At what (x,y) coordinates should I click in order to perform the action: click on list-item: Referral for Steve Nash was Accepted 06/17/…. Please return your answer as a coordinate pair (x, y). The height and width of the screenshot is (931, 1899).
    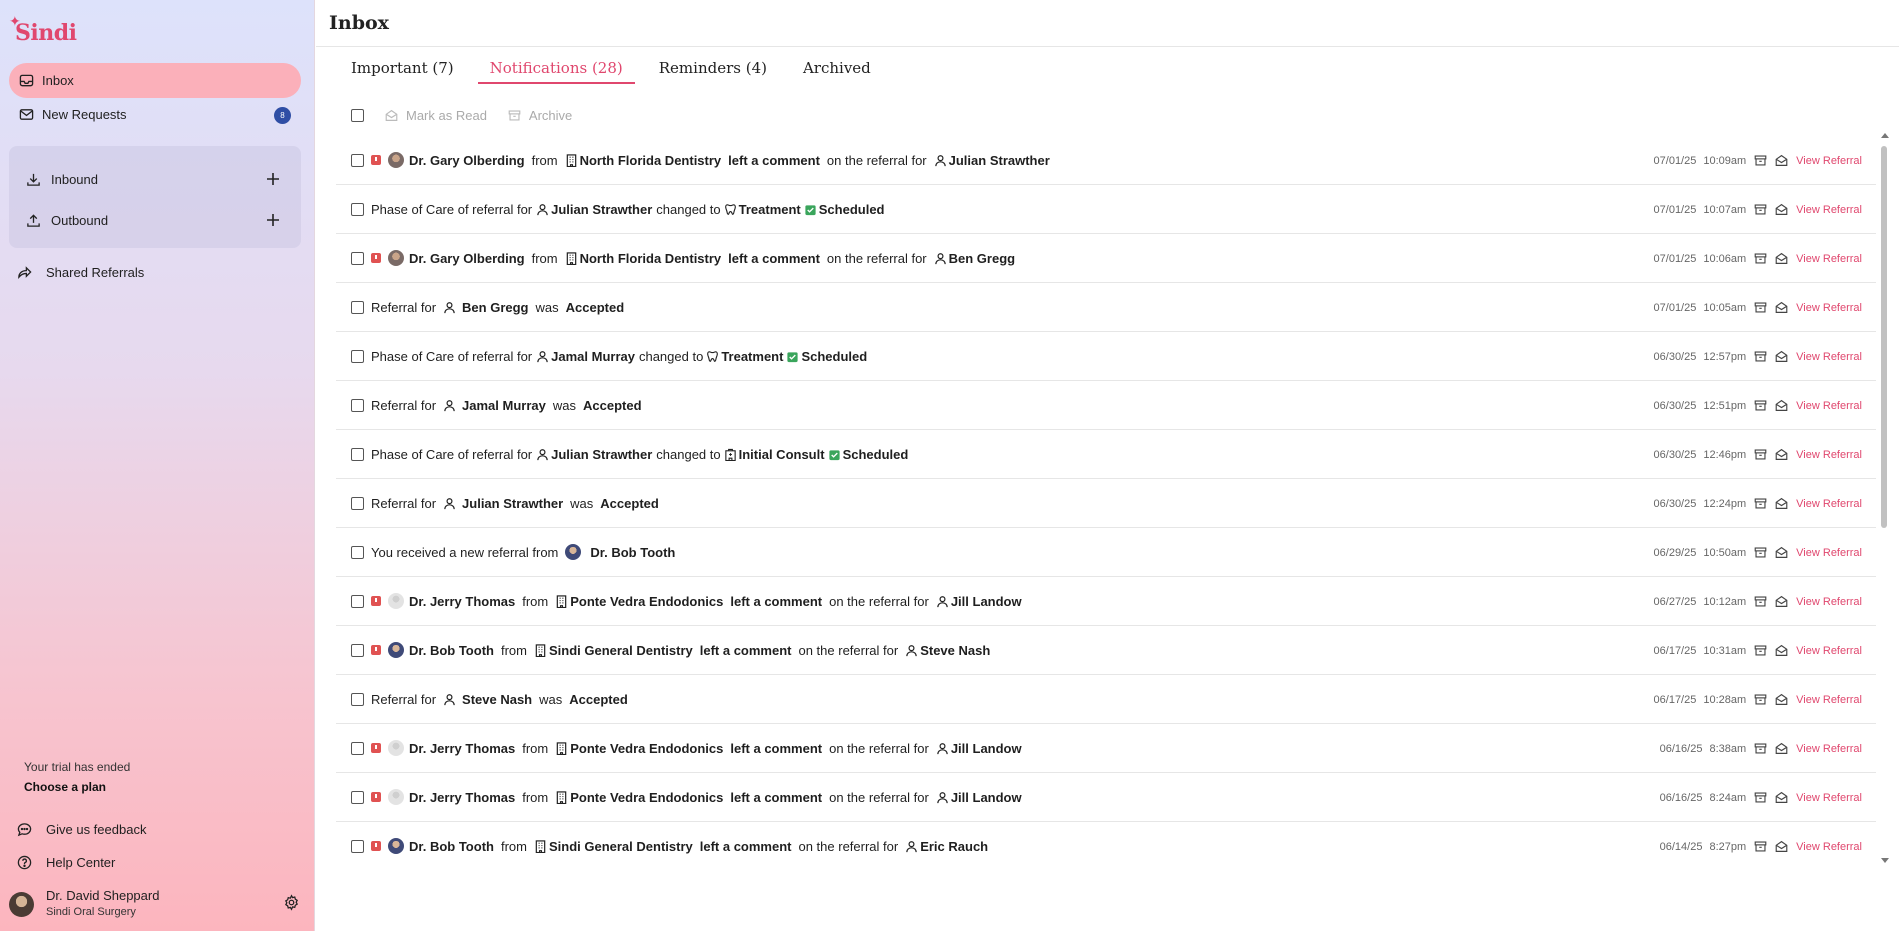
    Looking at the image, I should click on (1106, 699).